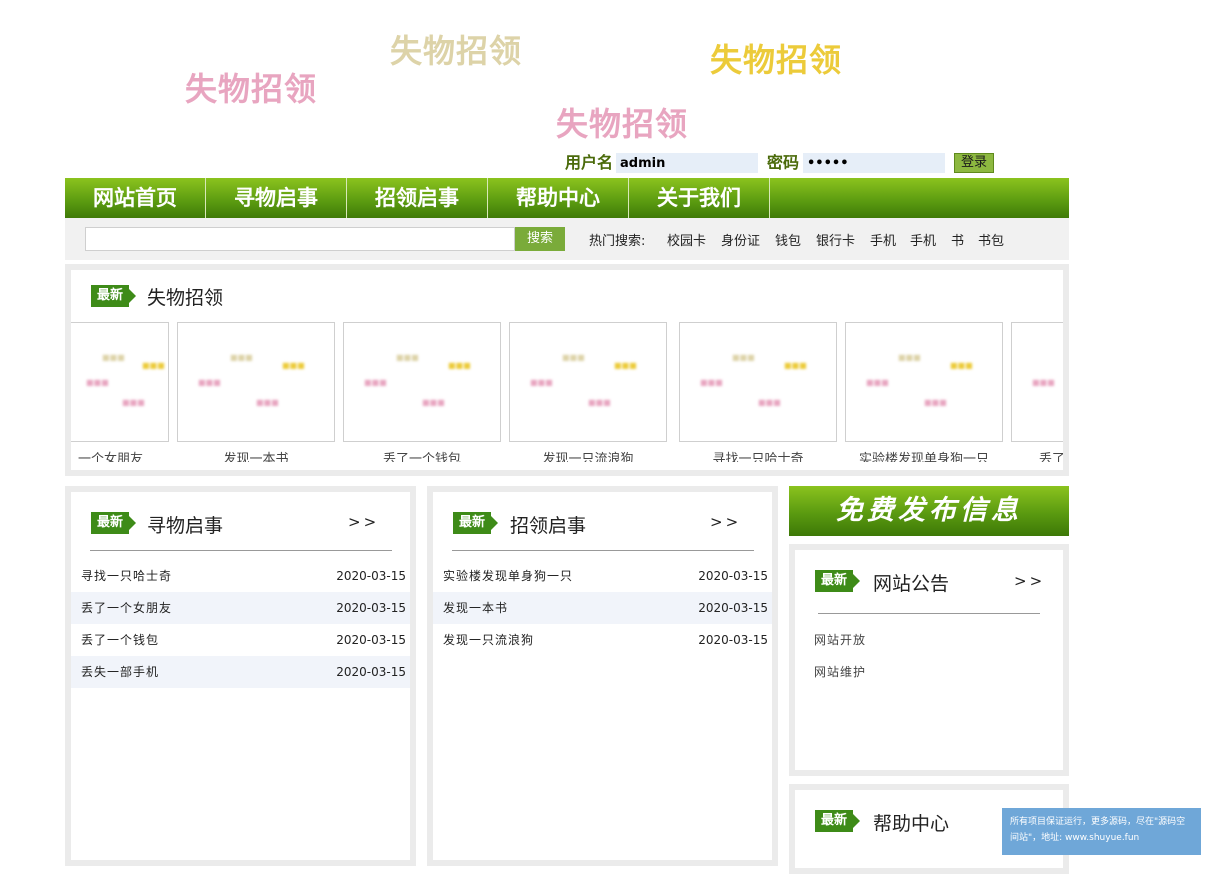 This screenshot has width=1211, height=874. I want to click on card-caption: 实验楼发现单身狗一只, so click(923, 457).